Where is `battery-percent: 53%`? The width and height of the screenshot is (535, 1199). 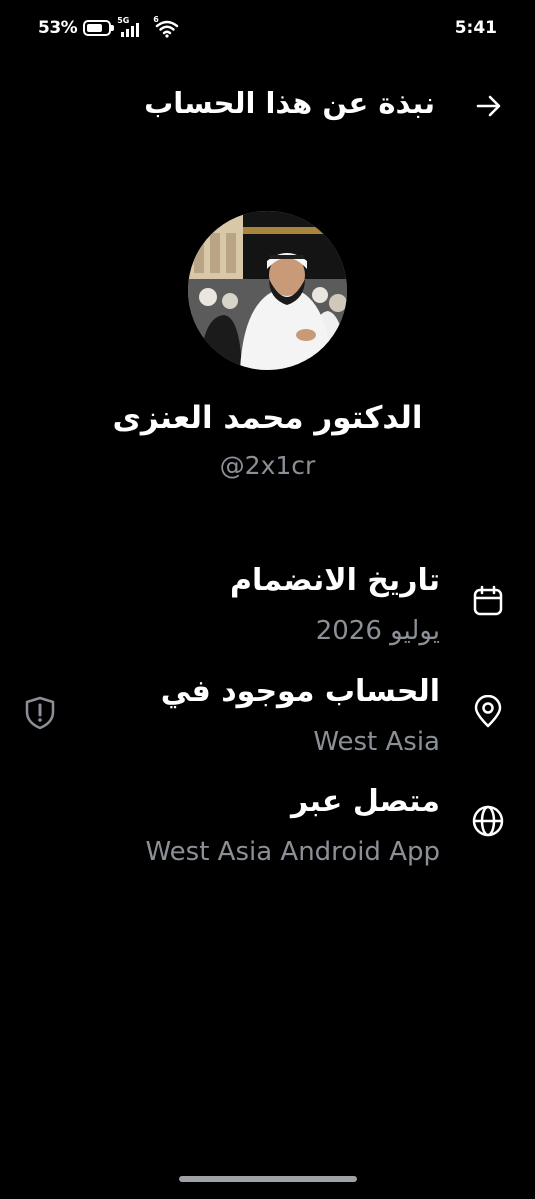
battery-percent: 53% is located at coordinates (58, 28).